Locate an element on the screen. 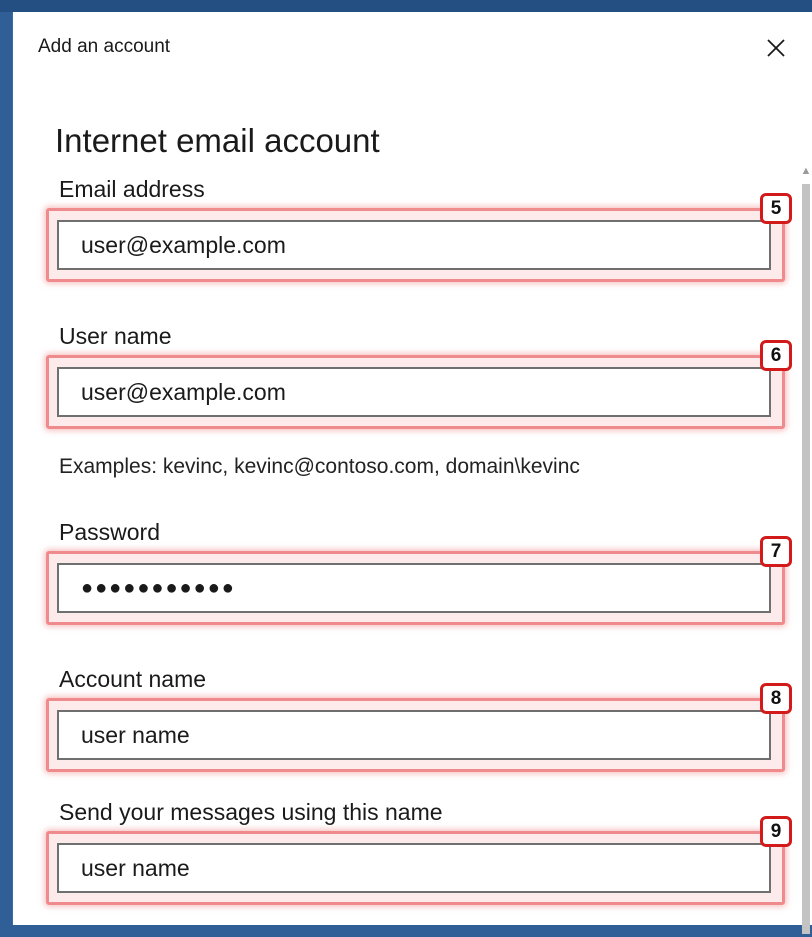 The width and height of the screenshot is (812, 937). send-name-field is located at coordinates (414, 868).